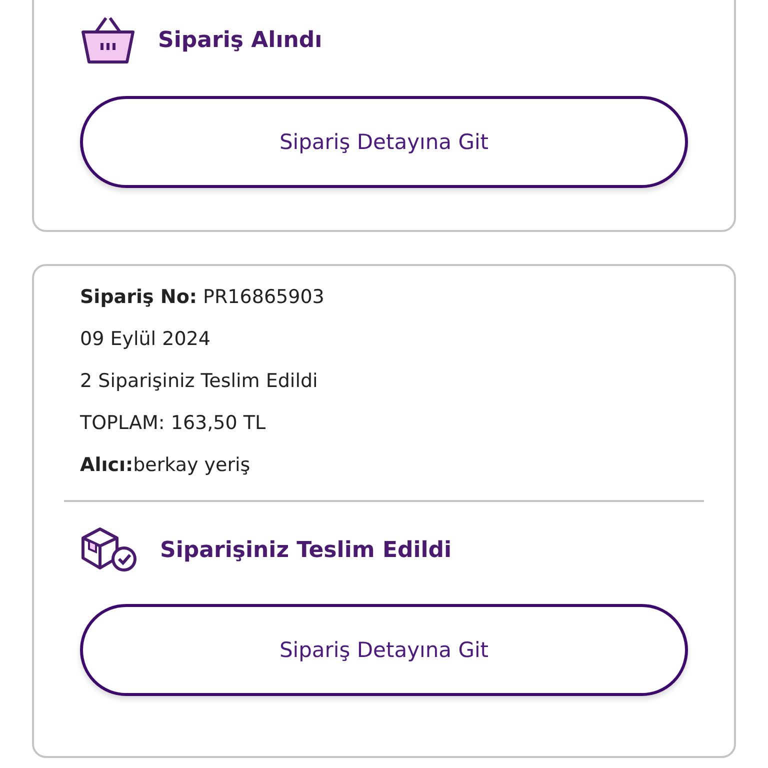 The height and width of the screenshot is (768, 768). I want to click on status-title: Siparişiniz Teslim Edildi, so click(306, 550).